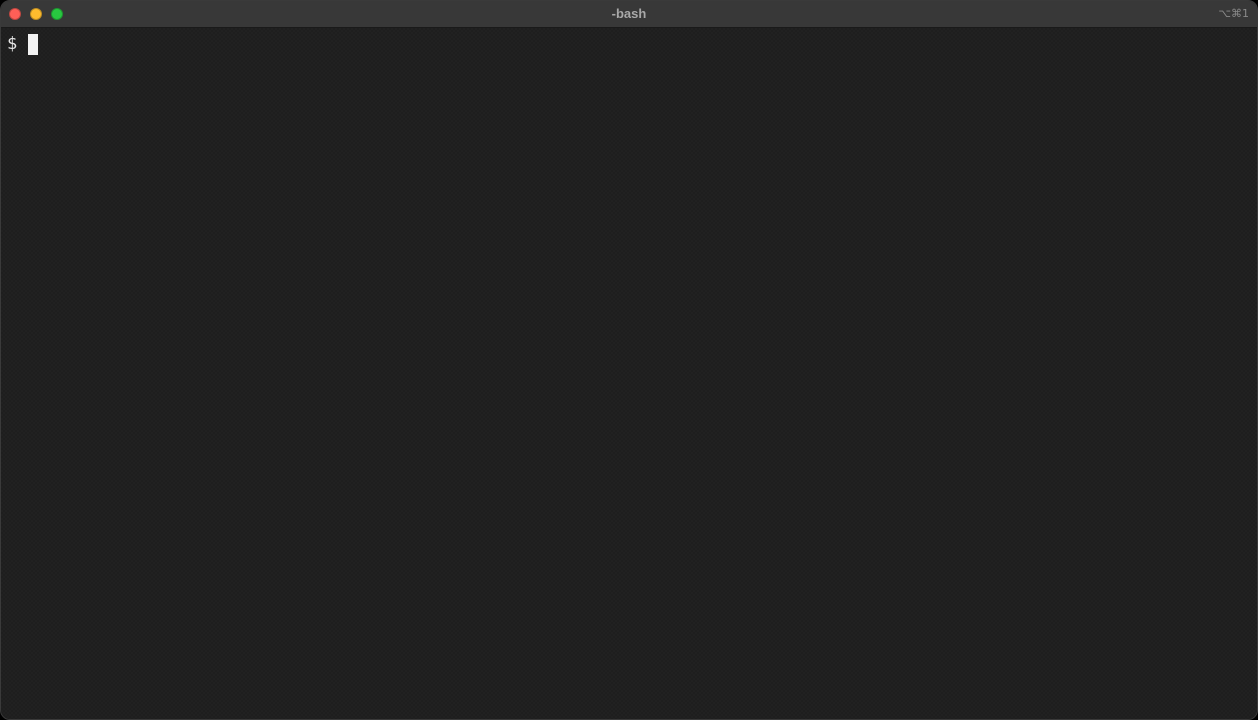  Describe the element at coordinates (629, 44) in the screenshot. I see `prompt-line: $` at that location.